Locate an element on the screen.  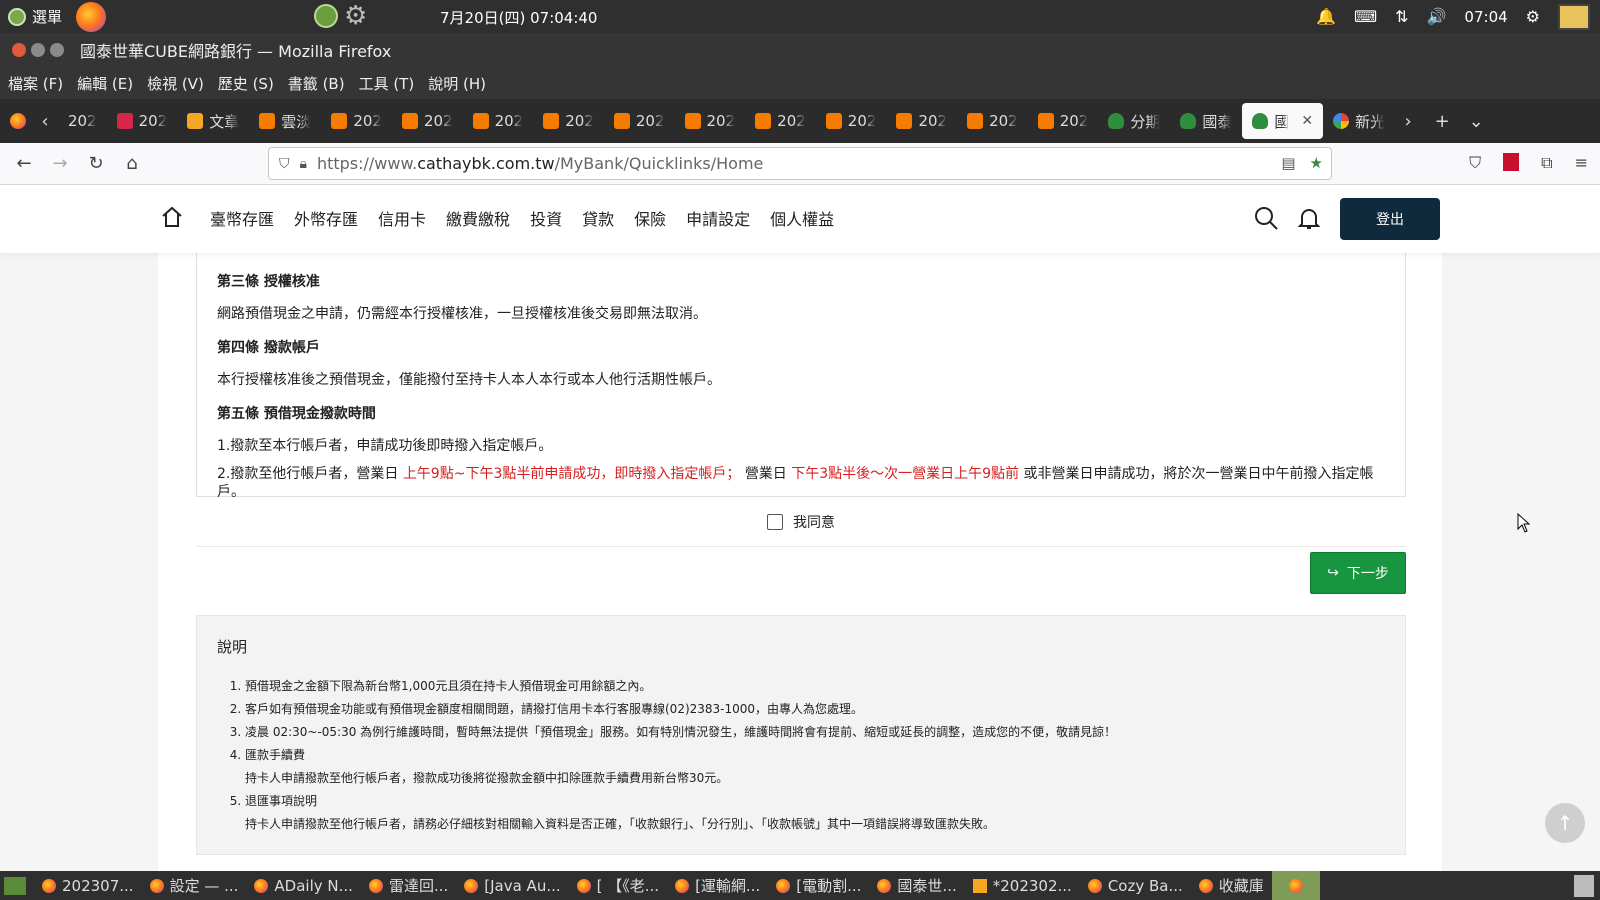
nav-foreign-deposit: 外幣存匯 is located at coordinates (326, 218).